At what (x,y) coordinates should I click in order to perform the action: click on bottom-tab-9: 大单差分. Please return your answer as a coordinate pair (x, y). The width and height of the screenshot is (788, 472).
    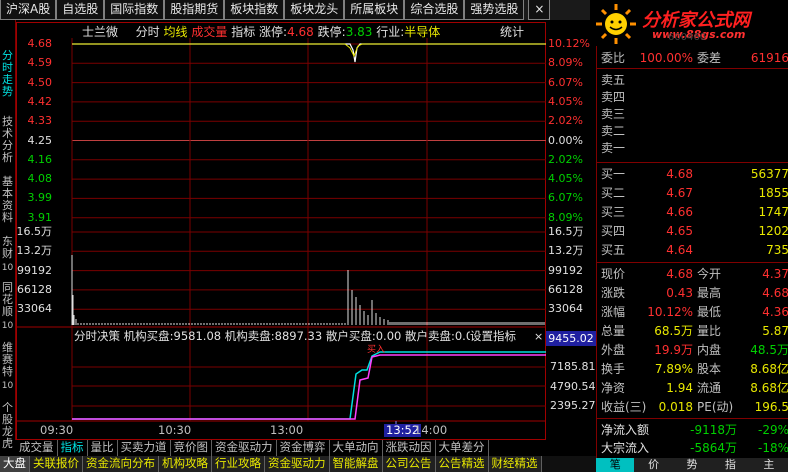
    Looking at the image, I should click on (462, 448).